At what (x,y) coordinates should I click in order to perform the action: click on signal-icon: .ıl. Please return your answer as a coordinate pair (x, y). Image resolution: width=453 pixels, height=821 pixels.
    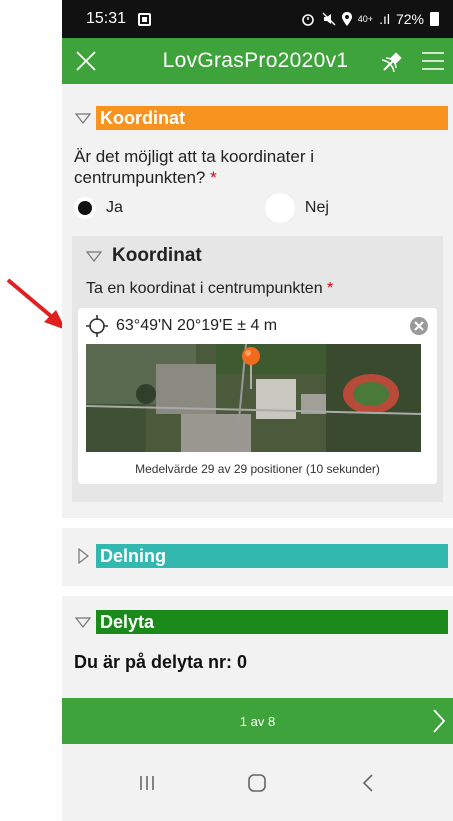
    Looking at the image, I should click on (384, 19).